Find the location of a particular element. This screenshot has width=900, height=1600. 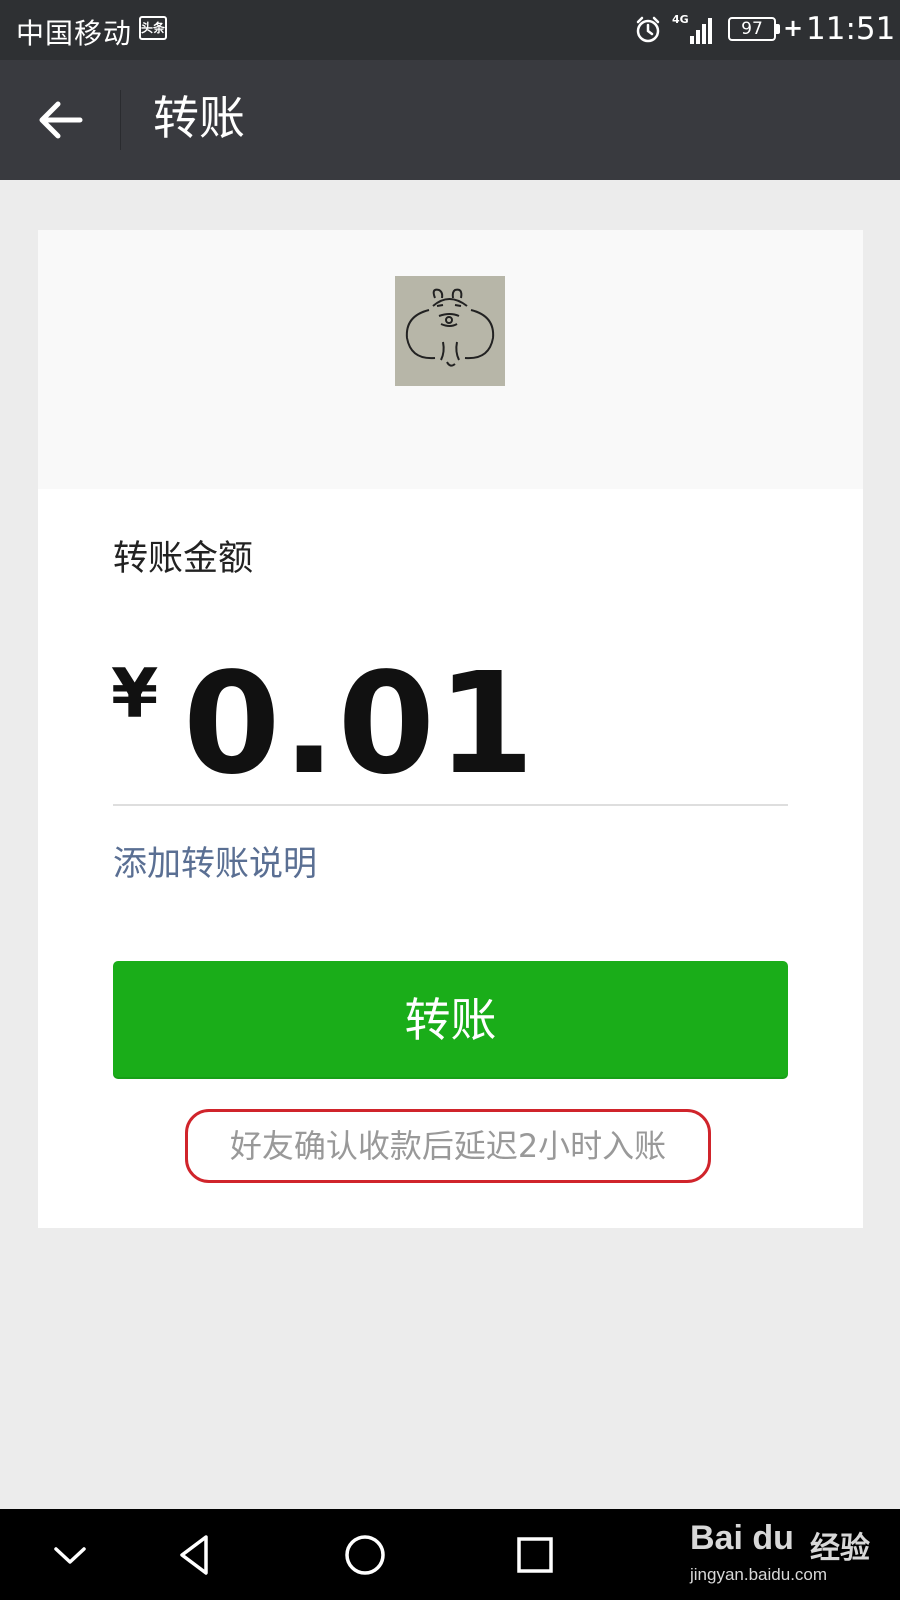

back-triangle-icon is located at coordinates (196, 1555).